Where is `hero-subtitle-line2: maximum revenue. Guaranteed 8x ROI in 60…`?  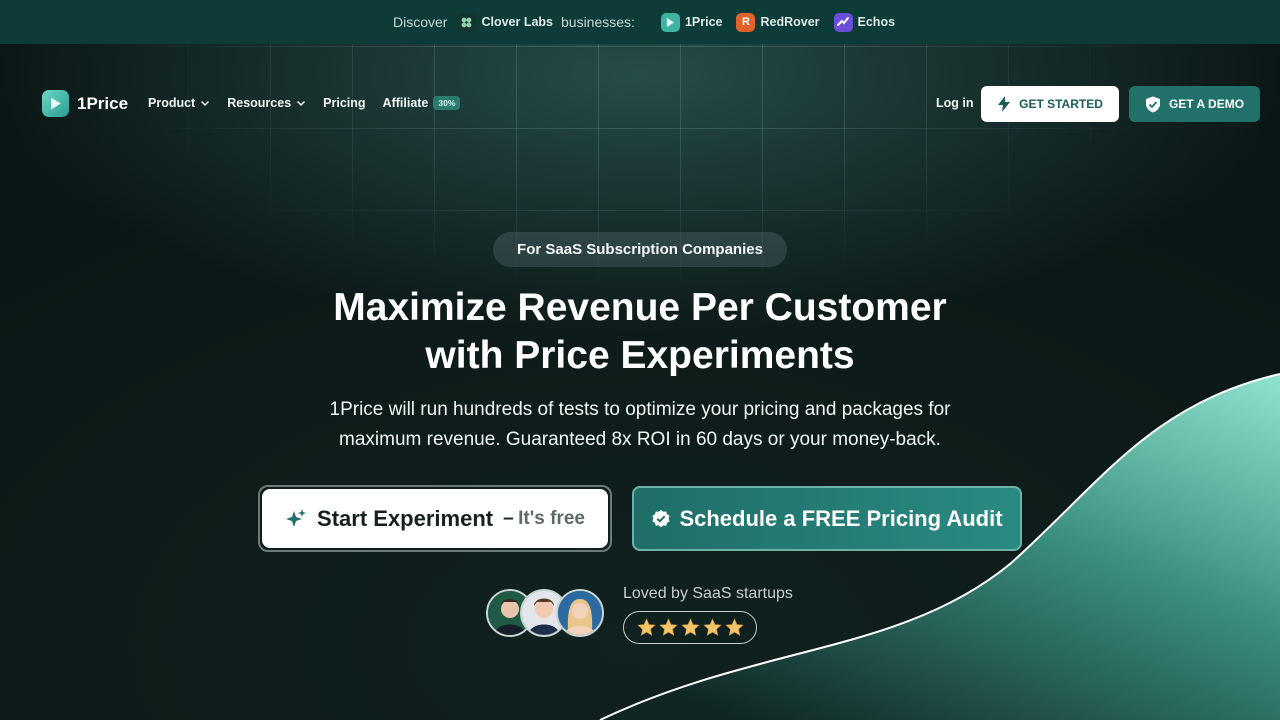
hero-subtitle-line2: maximum revenue. Guaranteed 8x ROI in 60… is located at coordinates (640, 439).